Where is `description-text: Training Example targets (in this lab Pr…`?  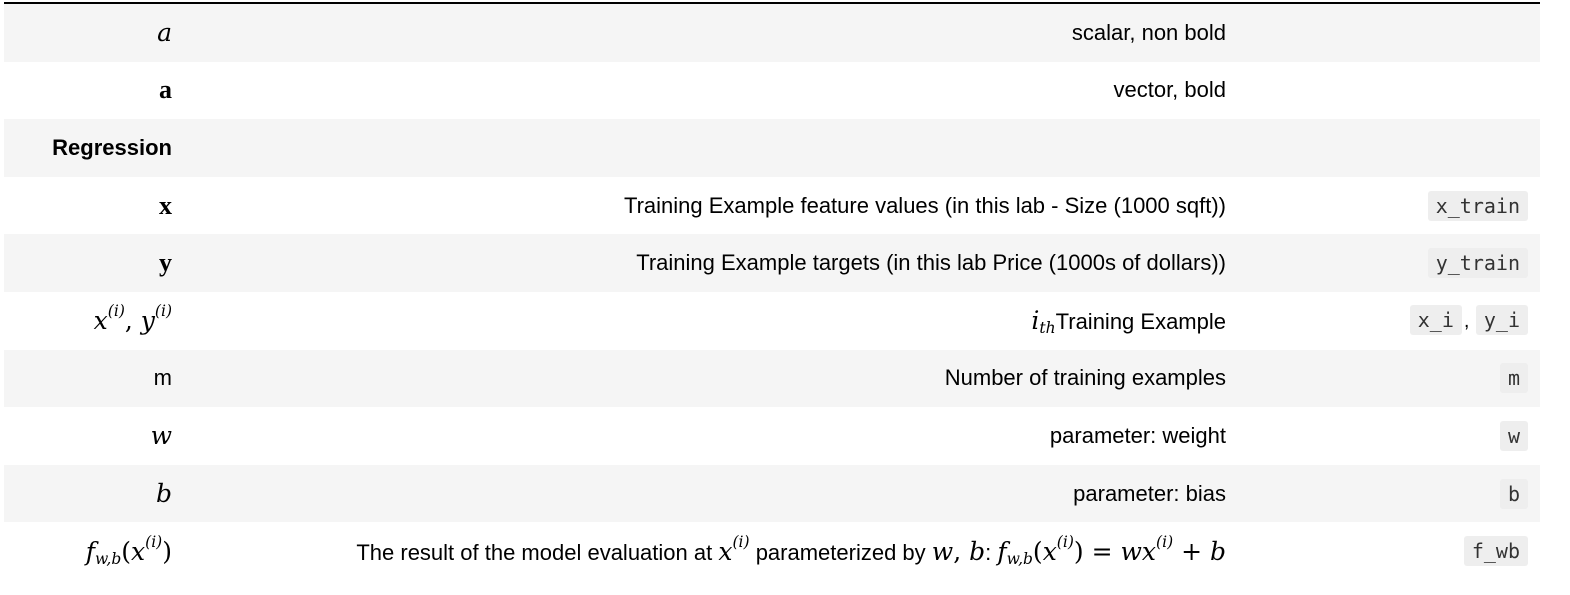
description-text: Training Example targets (in this lab Pr… is located at coordinates (931, 263).